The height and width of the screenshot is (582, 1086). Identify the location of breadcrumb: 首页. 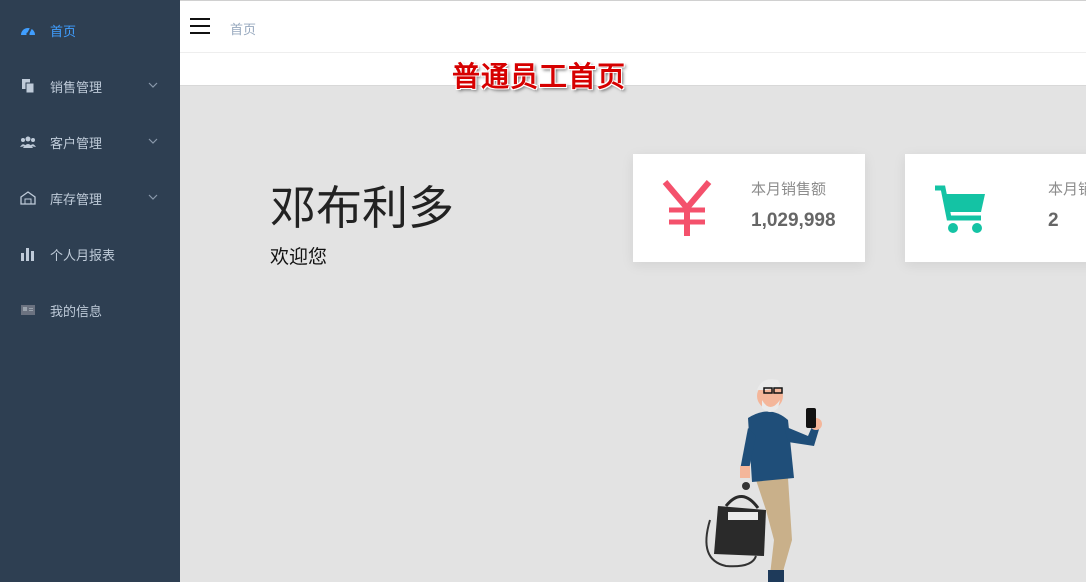
(243, 28).